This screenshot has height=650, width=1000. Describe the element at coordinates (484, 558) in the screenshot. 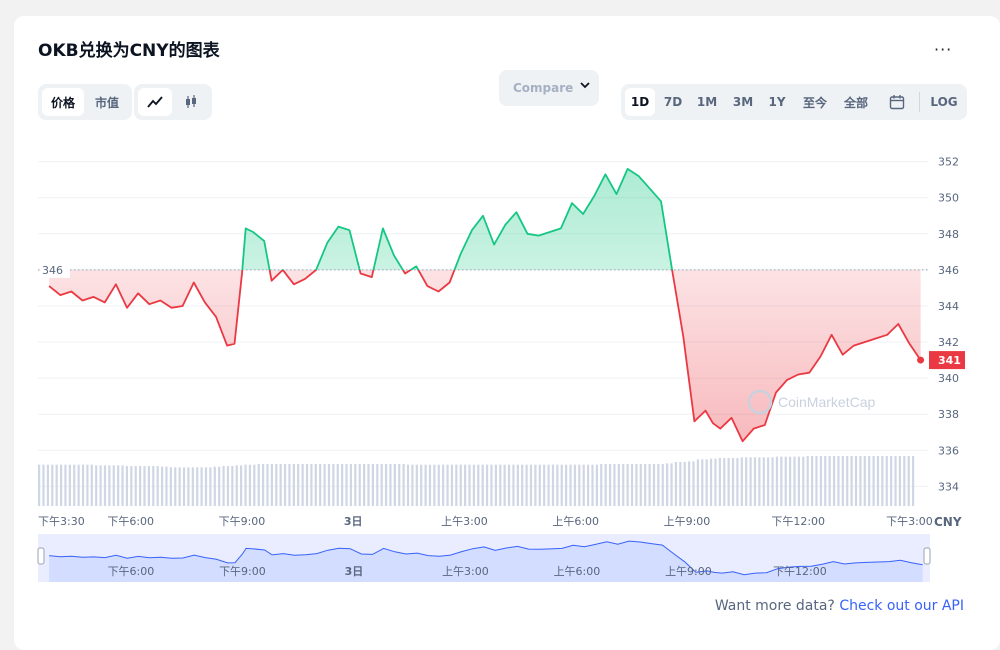

I see `range-navigator: 下午6:00 下午9:00 3日 上午3:00 上午6:00 上午9:00 下午12:00` at that location.